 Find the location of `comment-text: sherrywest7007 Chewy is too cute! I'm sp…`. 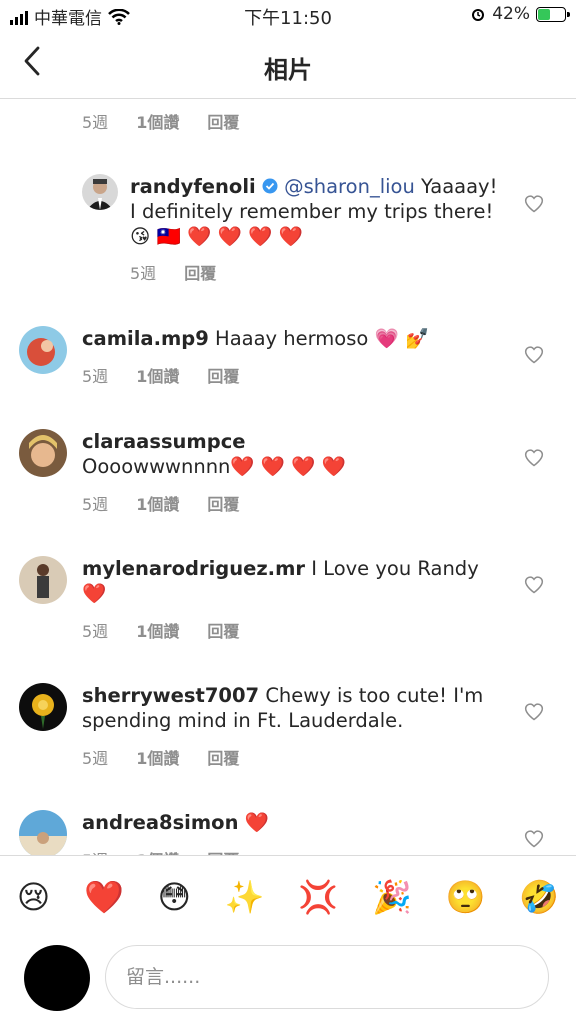

comment-text: sherrywest7007 Chewy is too cute! I'm sp… is located at coordinates (292, 708).